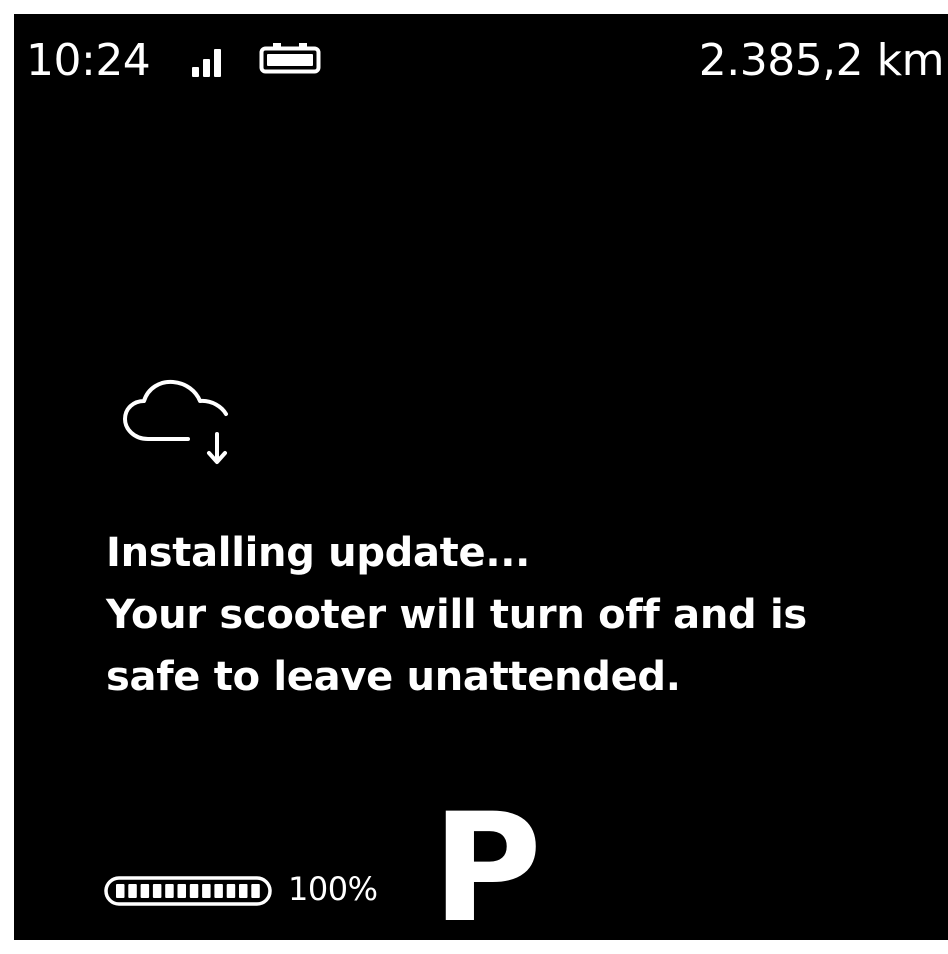 The width and height of the screenshot is (948, 954). Describe the element at coordinates (393, 677) in the screenshot. I see `update-line-3: safe to leave unattended.` at that location.